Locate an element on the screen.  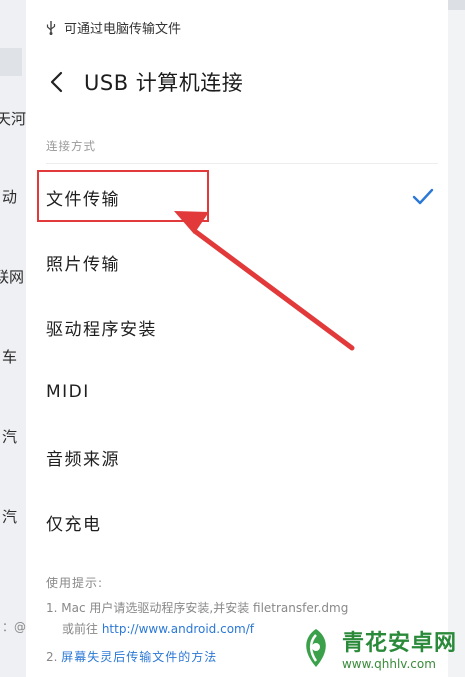
option-photo-transfer: 照片传输 is located at coordinates (237, 262).